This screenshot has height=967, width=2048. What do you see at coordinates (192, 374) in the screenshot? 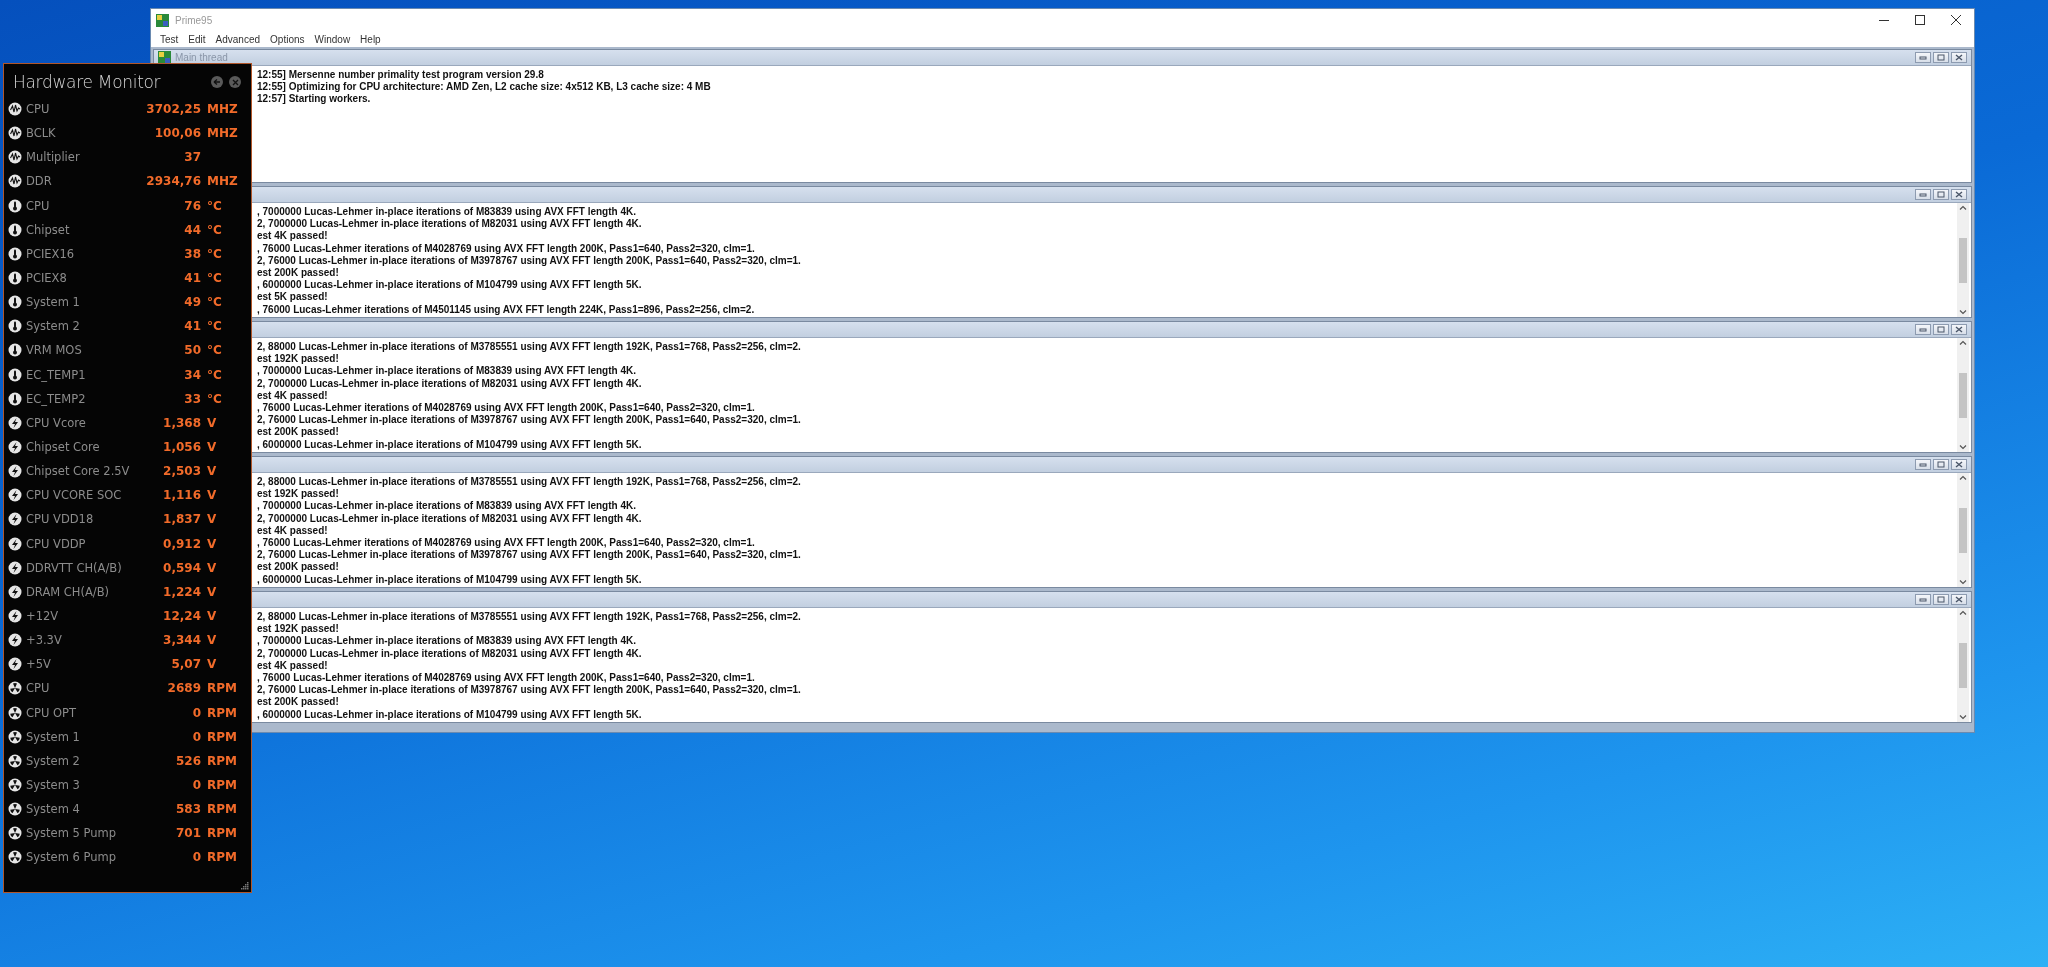
I see `sensor-value: 34` at bounding box center [192, 374].